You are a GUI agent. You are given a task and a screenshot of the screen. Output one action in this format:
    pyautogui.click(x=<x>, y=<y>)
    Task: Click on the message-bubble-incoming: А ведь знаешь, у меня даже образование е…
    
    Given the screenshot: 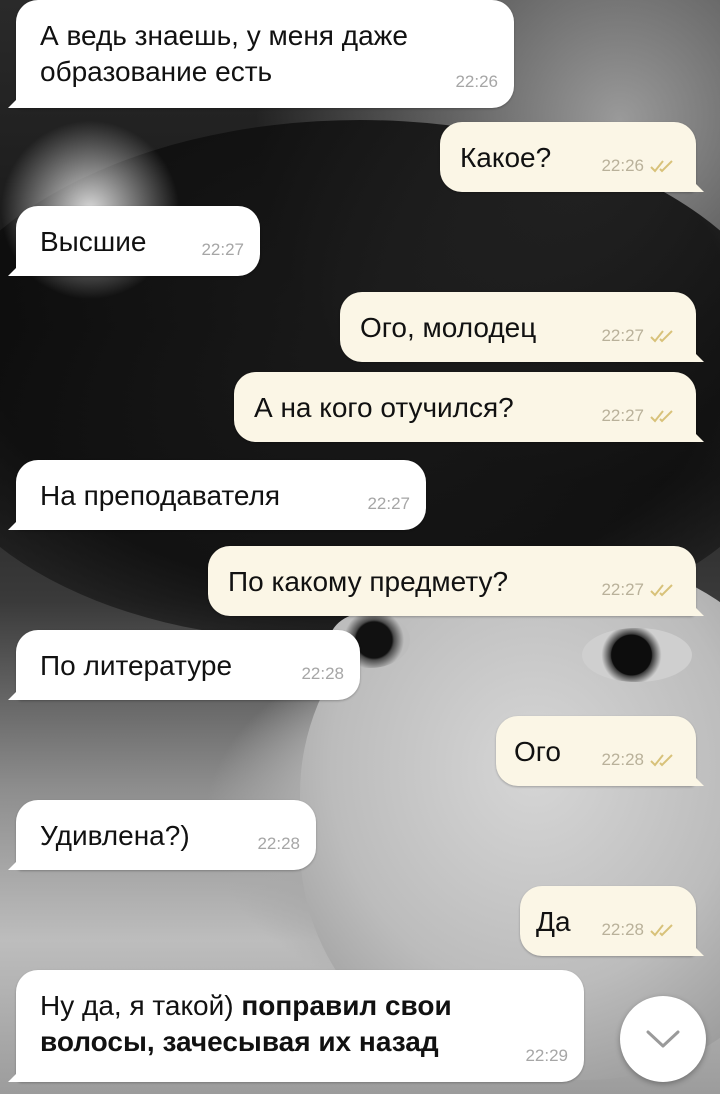 What is the action you would take?
    pyautogui.click(x=265, y=54)
    